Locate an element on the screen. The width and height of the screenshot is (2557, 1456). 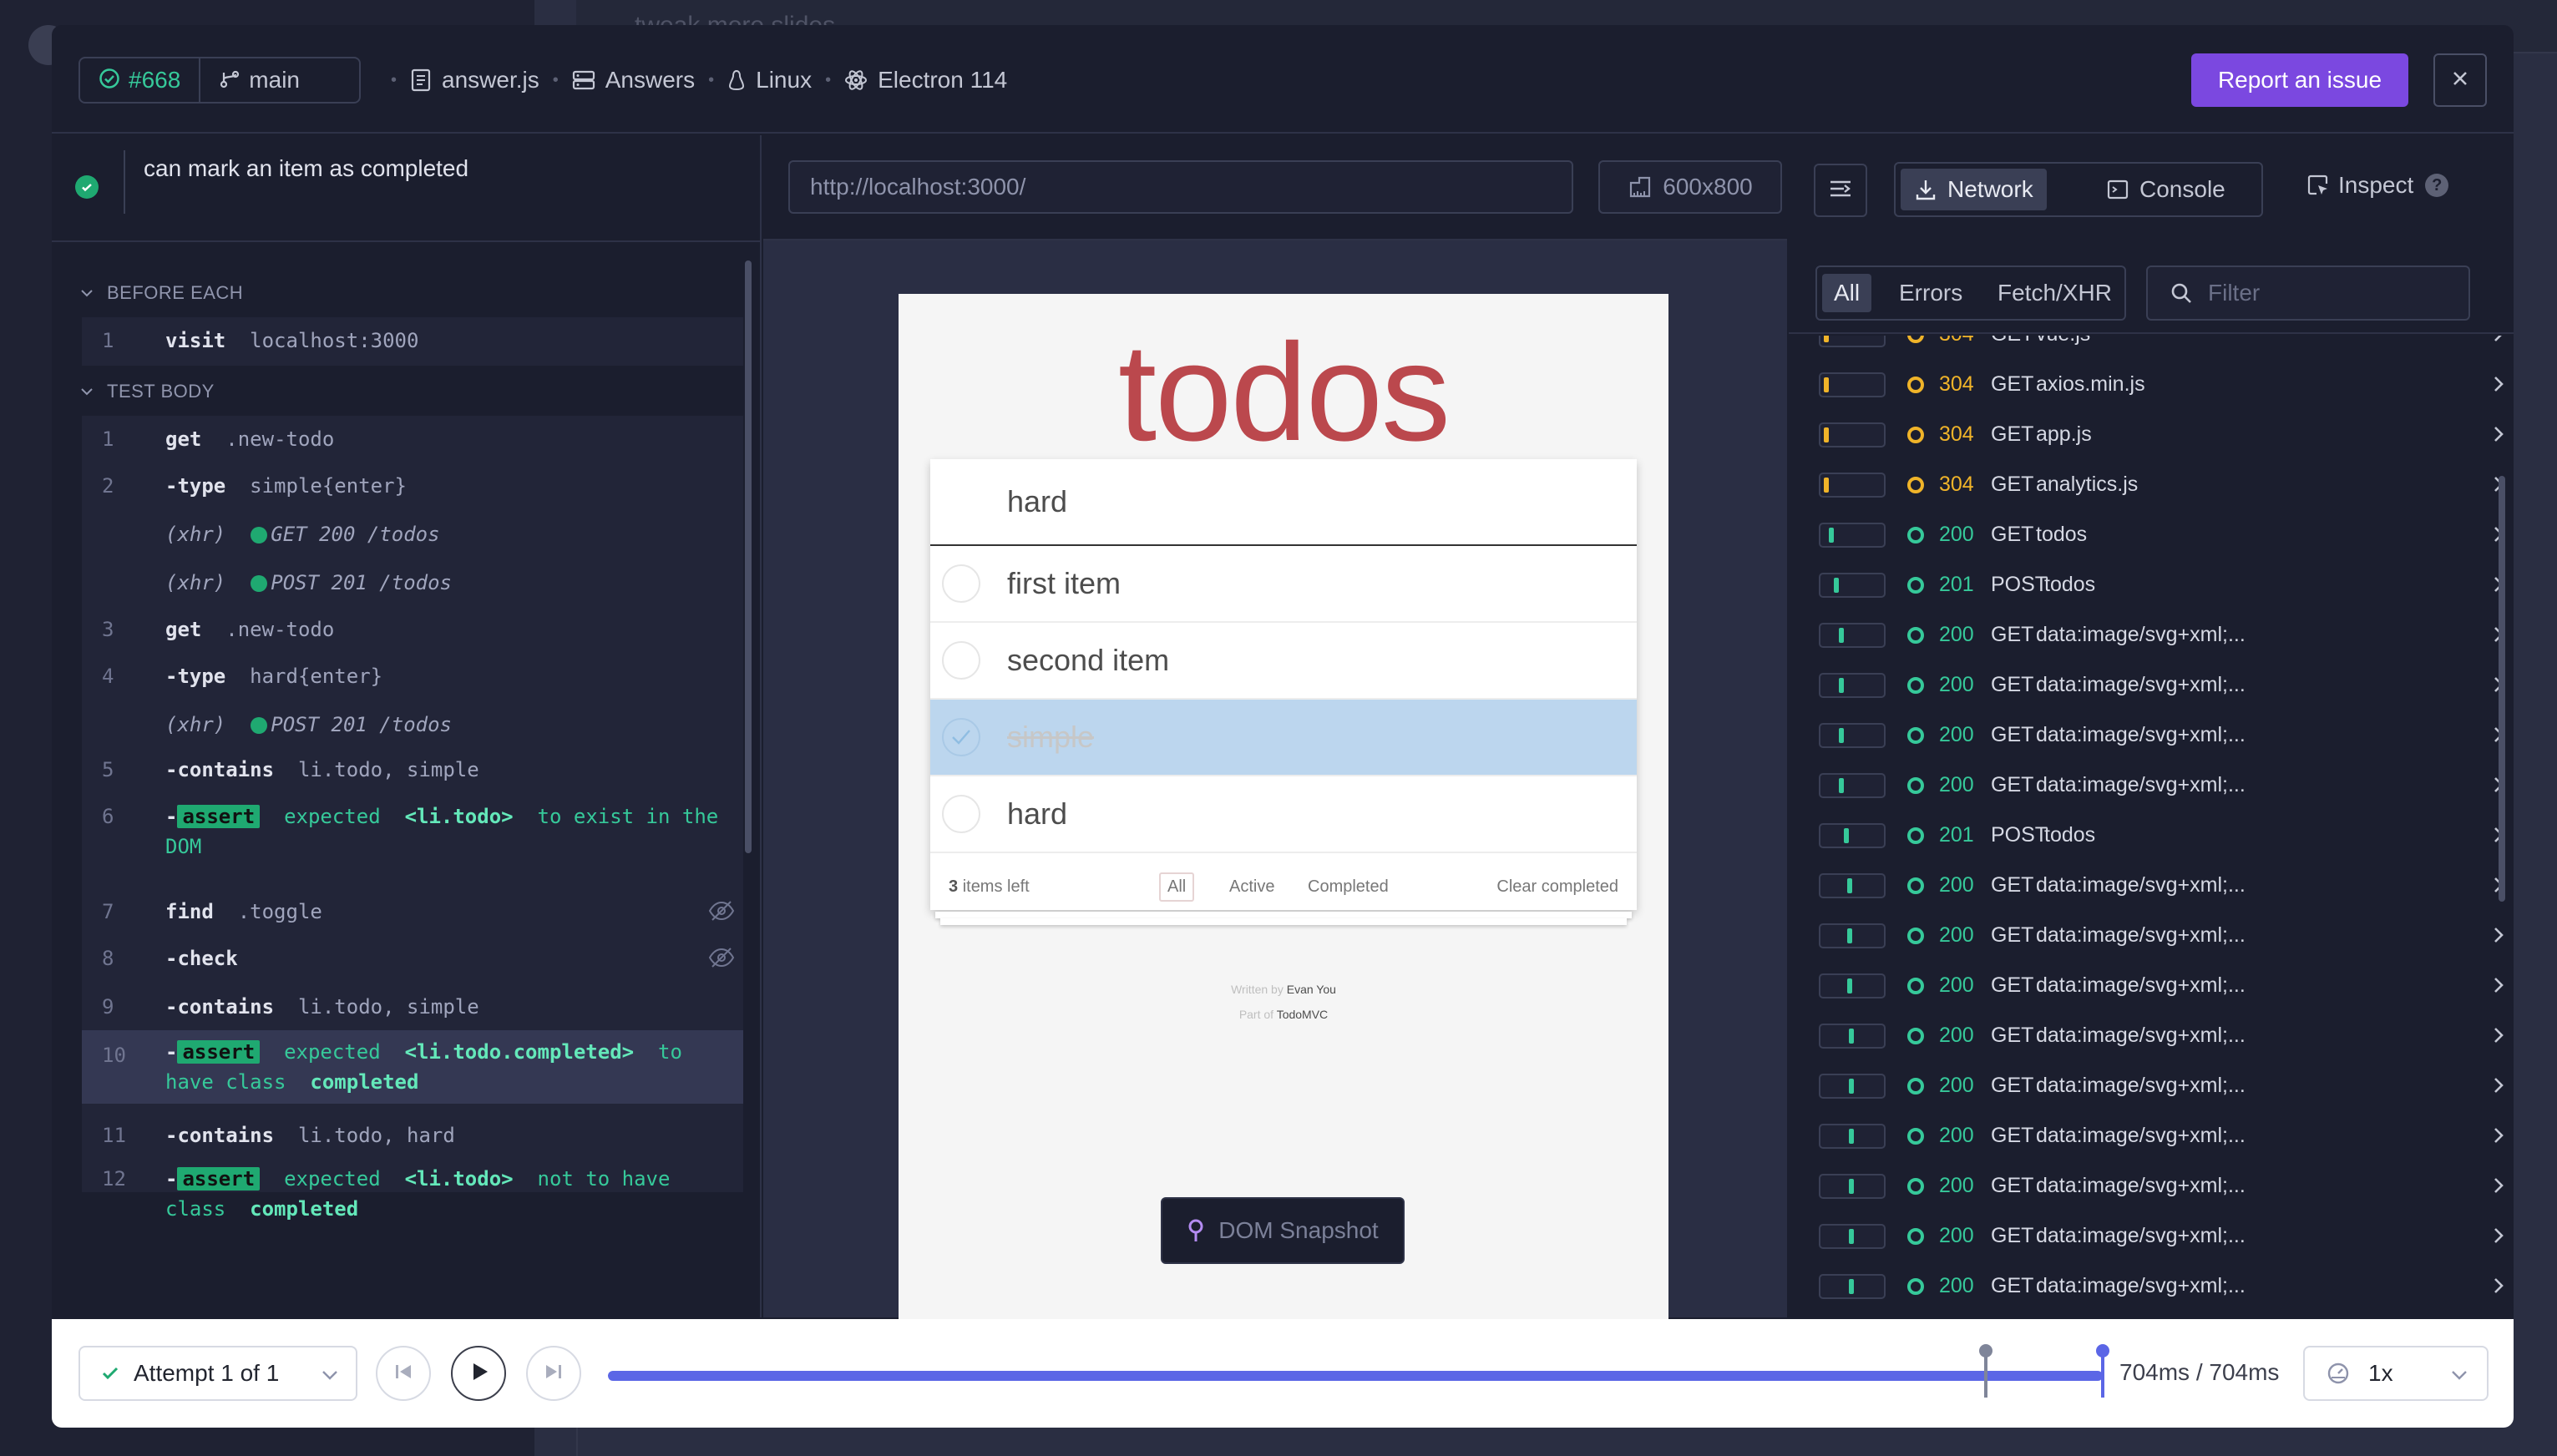
skip-back-button is located at coordinates (403, 1373).